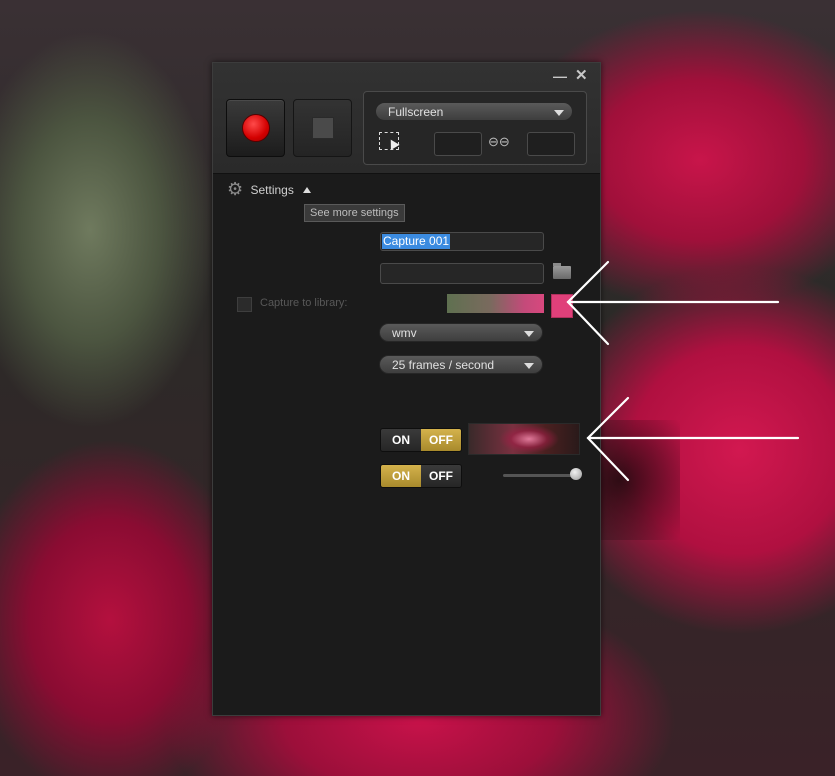 The image size is (835, 776). Describe the element at coordinates (581, 75) in the screenshot. I see `close-icon: ✕` at that location.